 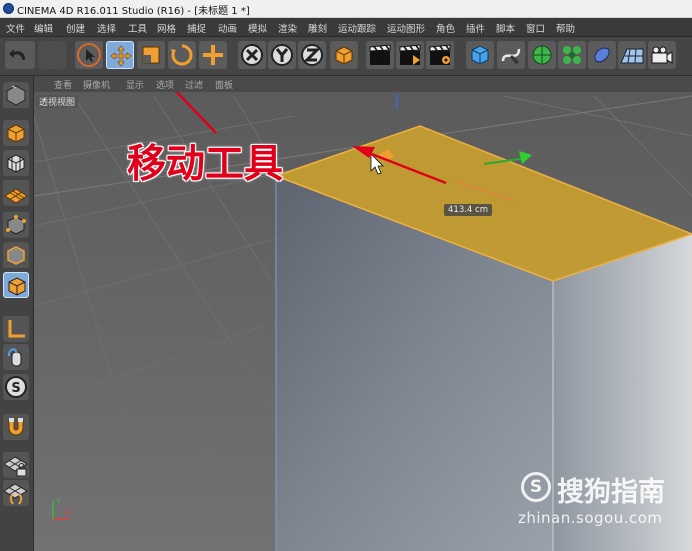 What do you see at coordinates (357, 28) in the screenshot?
I see `menu-motion-tracker: 运动跟踪` at bounding box center [357, 28].